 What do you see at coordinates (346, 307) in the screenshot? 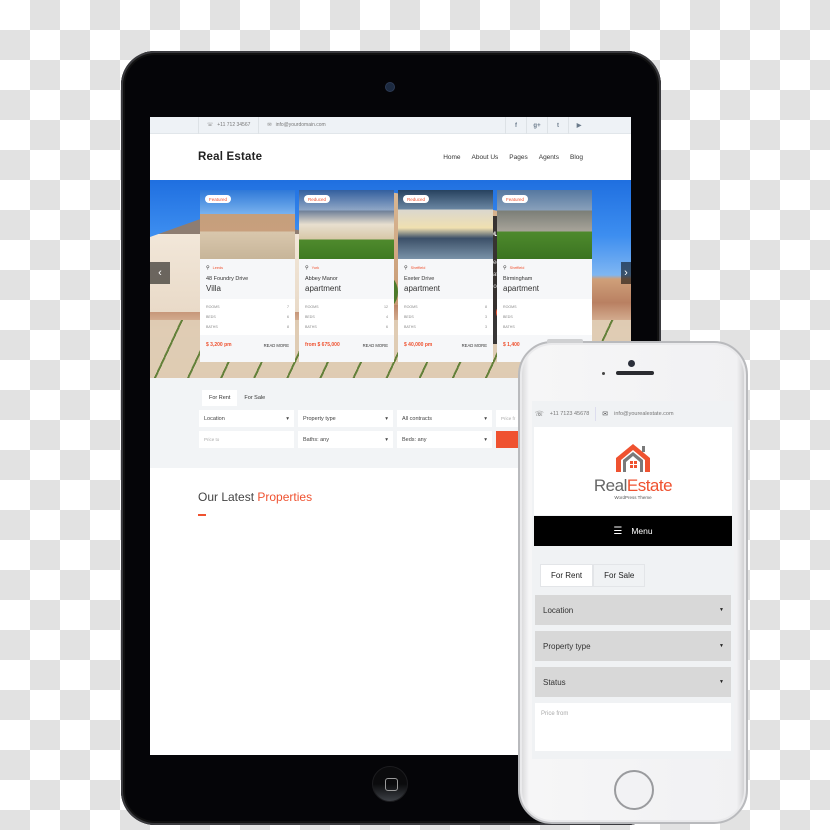
I see `spec-rooms: ROOMS 12` at bounding box center [346, 307].